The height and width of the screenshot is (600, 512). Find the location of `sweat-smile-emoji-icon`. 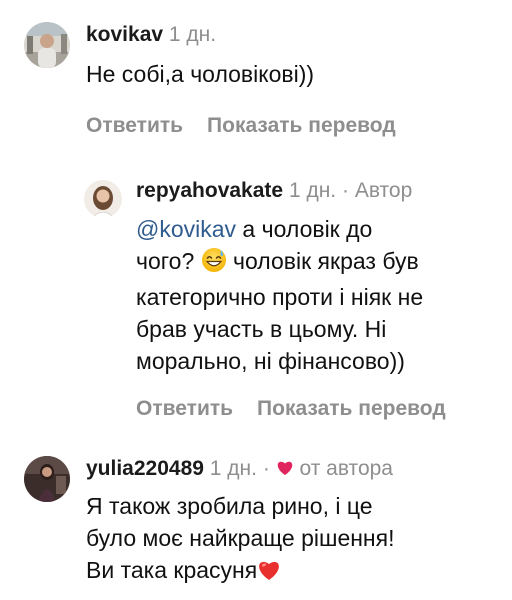

sweat-smile-emoji-icon is located at coordinates (214, 264).